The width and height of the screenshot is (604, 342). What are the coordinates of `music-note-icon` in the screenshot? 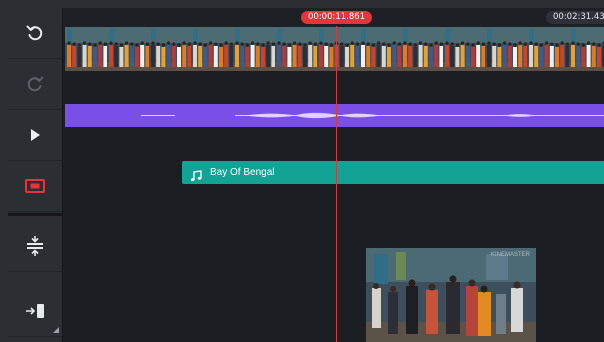 It's located at (196, 174).